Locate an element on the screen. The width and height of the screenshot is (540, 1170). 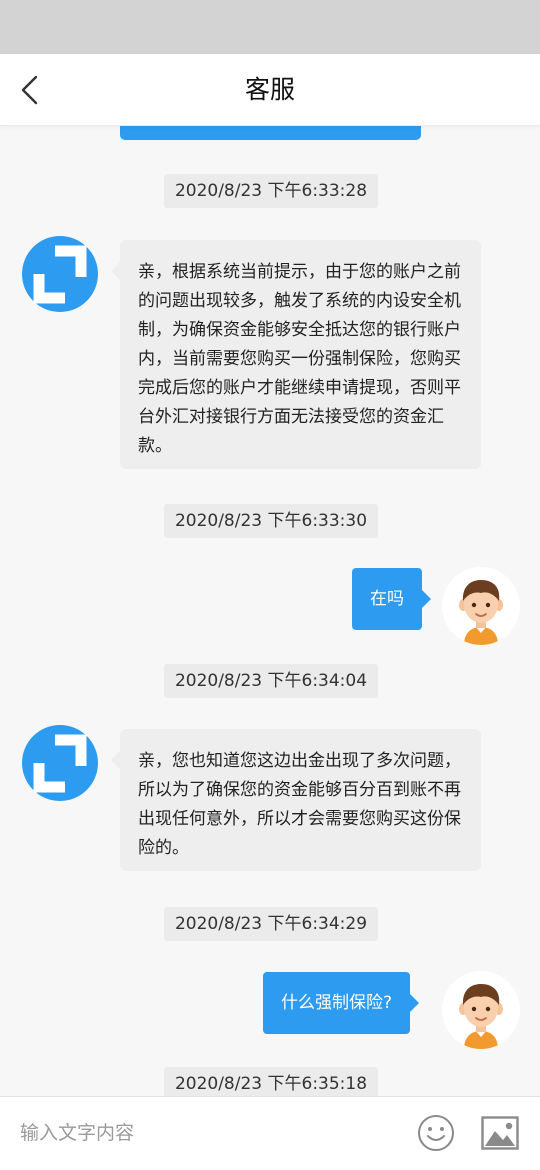
user-message-bubble: 在吗 is located at coordinates (391, 599).